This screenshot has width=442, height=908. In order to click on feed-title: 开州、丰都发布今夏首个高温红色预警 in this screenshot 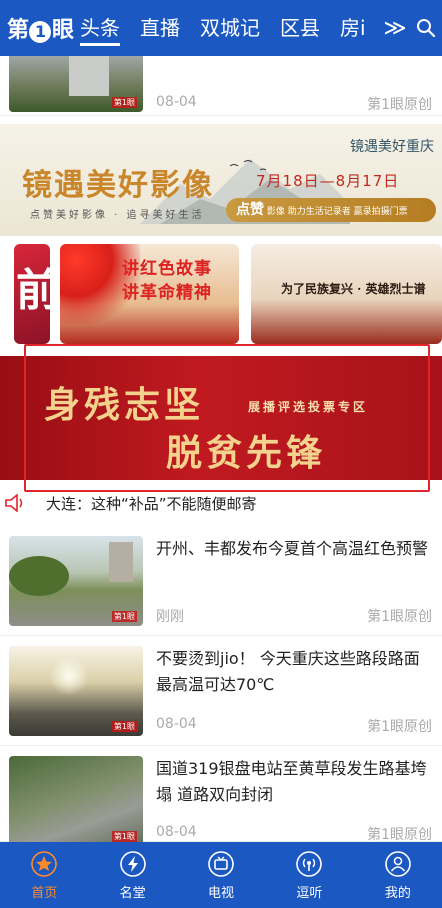, I will do `click(292, 548)`.